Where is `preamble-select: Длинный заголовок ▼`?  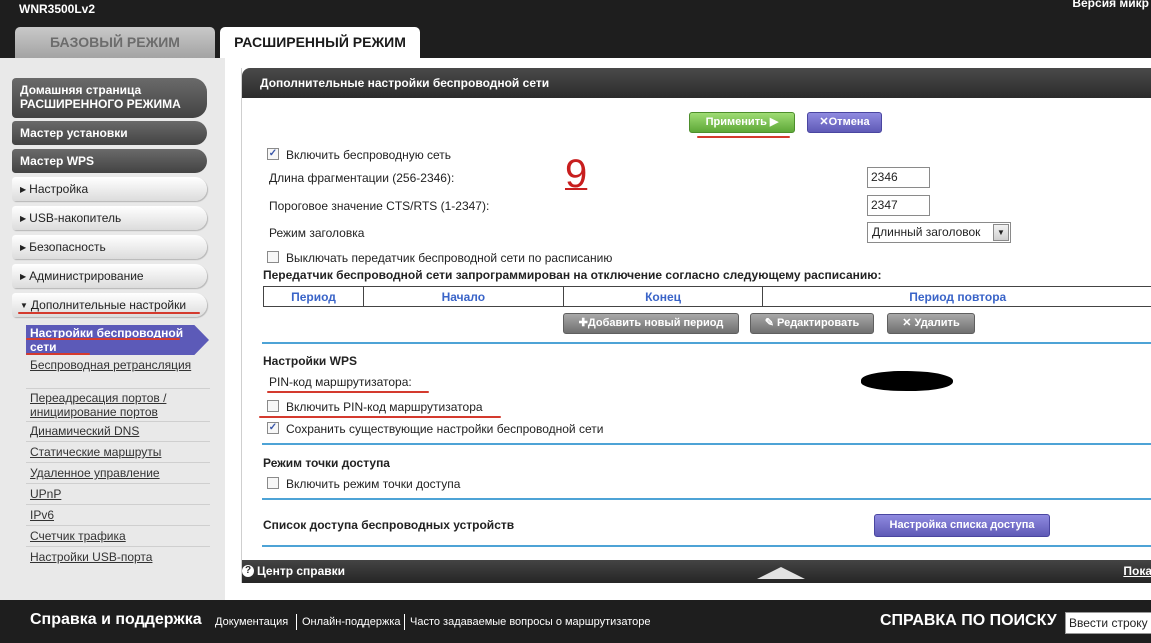
preamble-select: Длинный заголовок ▼ is located at coordinates (939, 232).